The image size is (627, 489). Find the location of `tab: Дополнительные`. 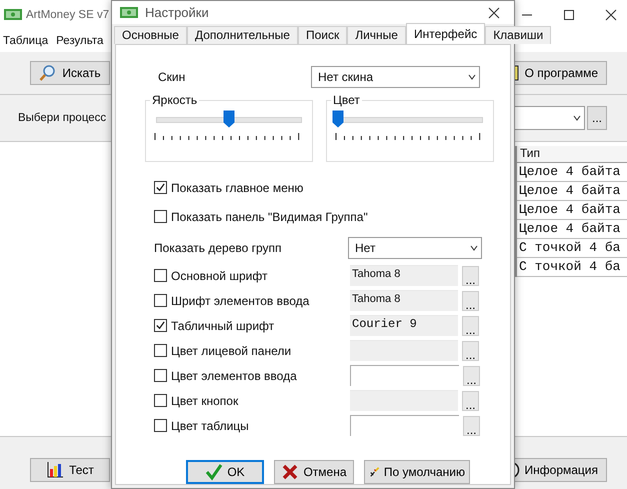

tab: Дополнительные is located at coordinates (242, 35).